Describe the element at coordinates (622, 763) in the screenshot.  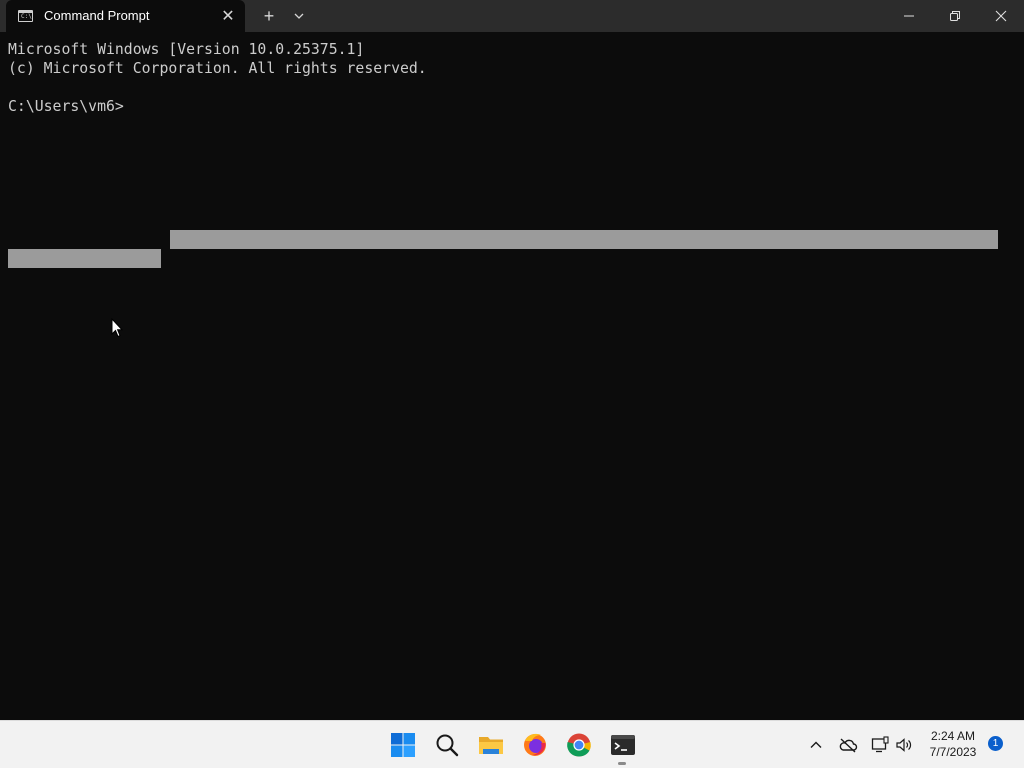
I see `active-app-indicator` at that location.